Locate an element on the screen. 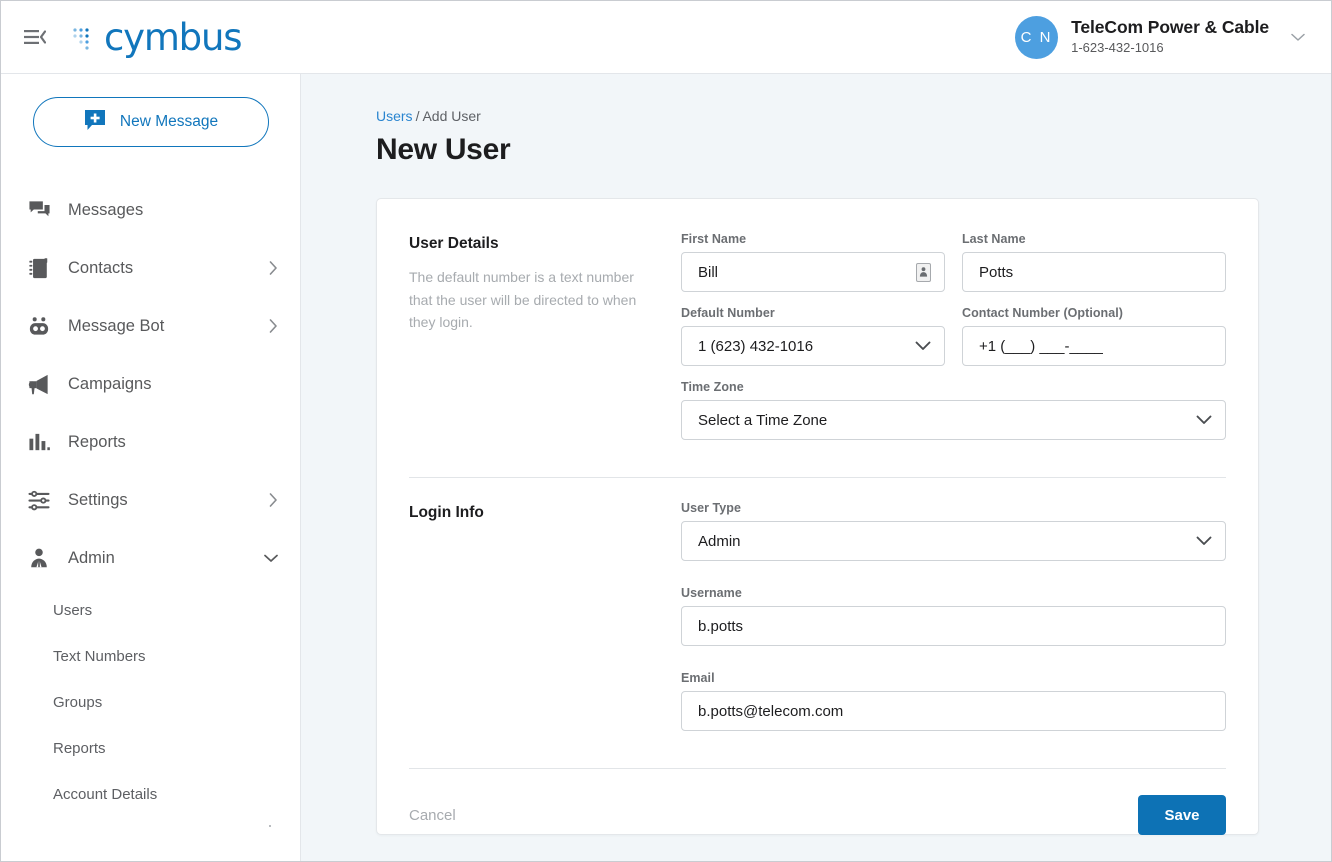 The height and width of the screenshot is (862, 1332). menu-collapse-icon is located at coordinates (35, 37).